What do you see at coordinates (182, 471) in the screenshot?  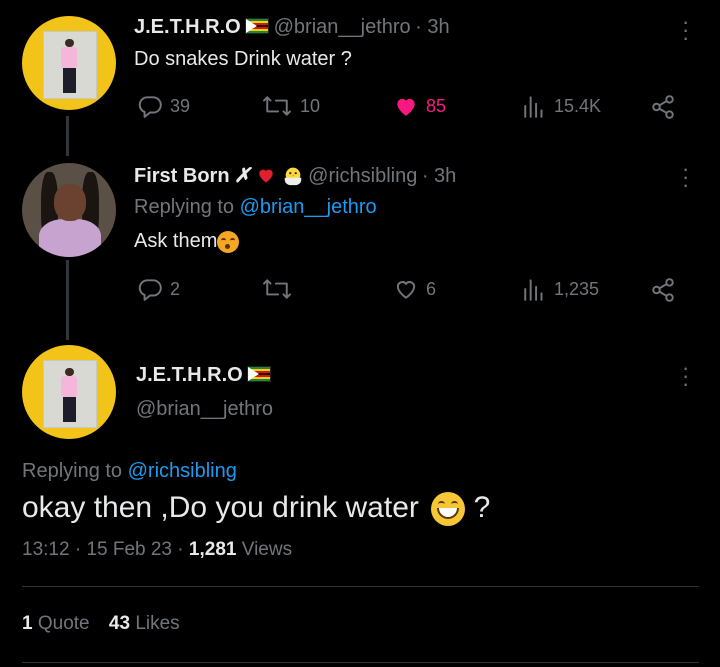 I see `replying-to-link: @richsibling` at bounding box center [182, 471].